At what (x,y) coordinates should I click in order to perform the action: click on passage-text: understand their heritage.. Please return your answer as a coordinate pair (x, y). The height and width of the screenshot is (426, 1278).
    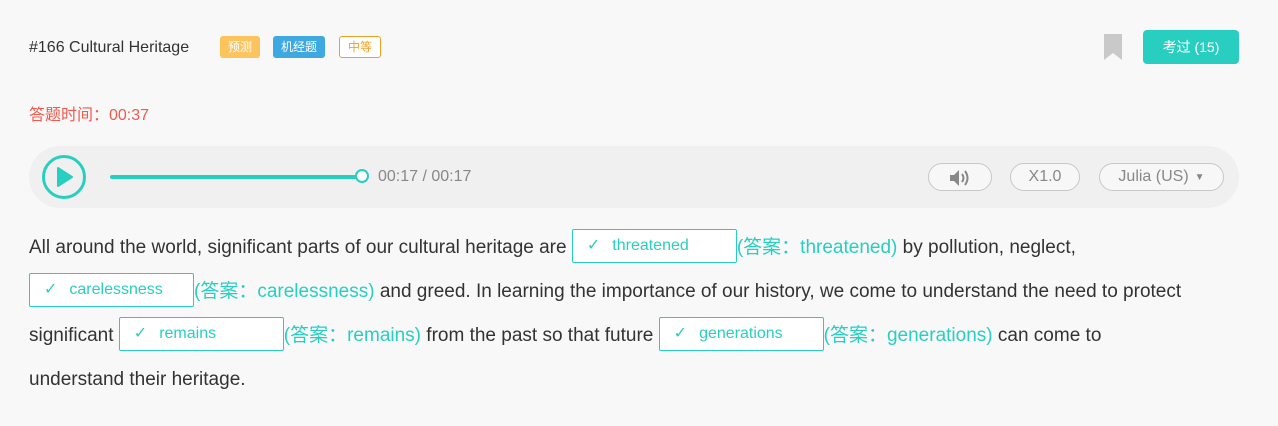
    Looking at the image, I should click on (137, 379).